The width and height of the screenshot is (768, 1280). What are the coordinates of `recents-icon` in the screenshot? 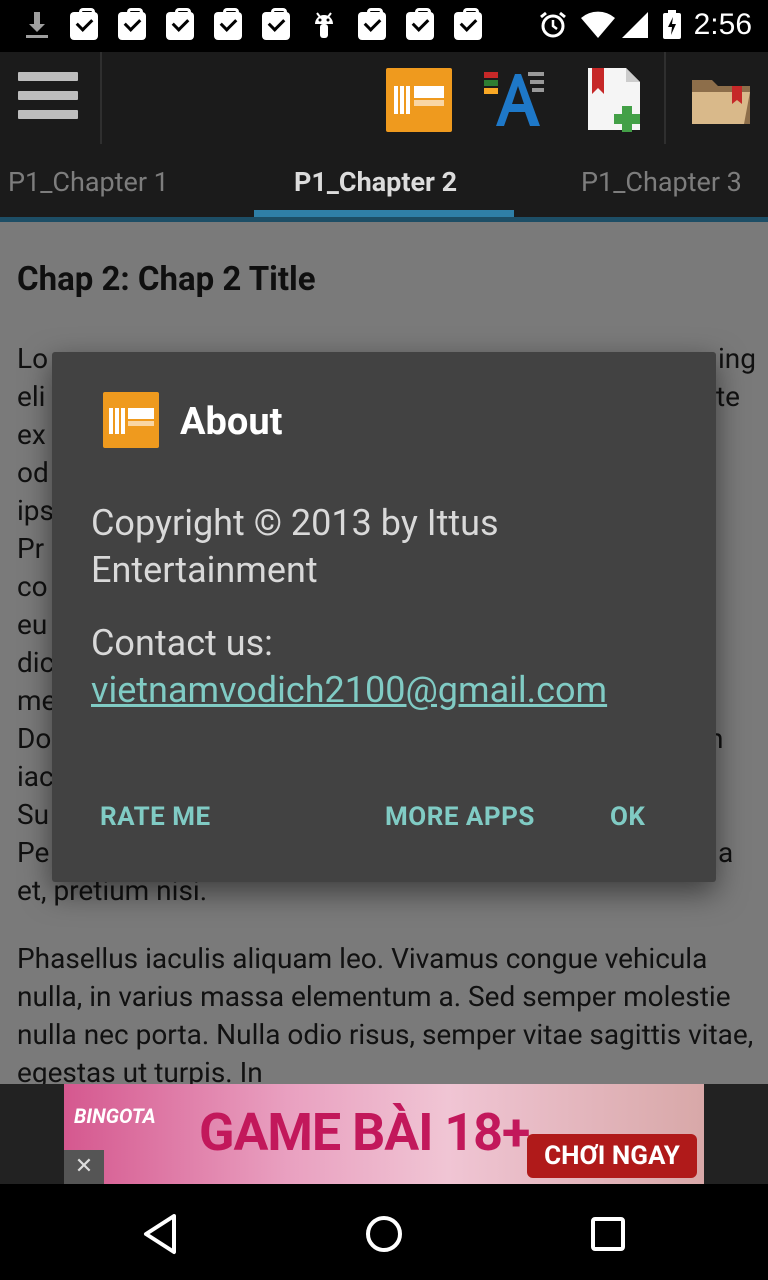 It's located at (608, 1234).